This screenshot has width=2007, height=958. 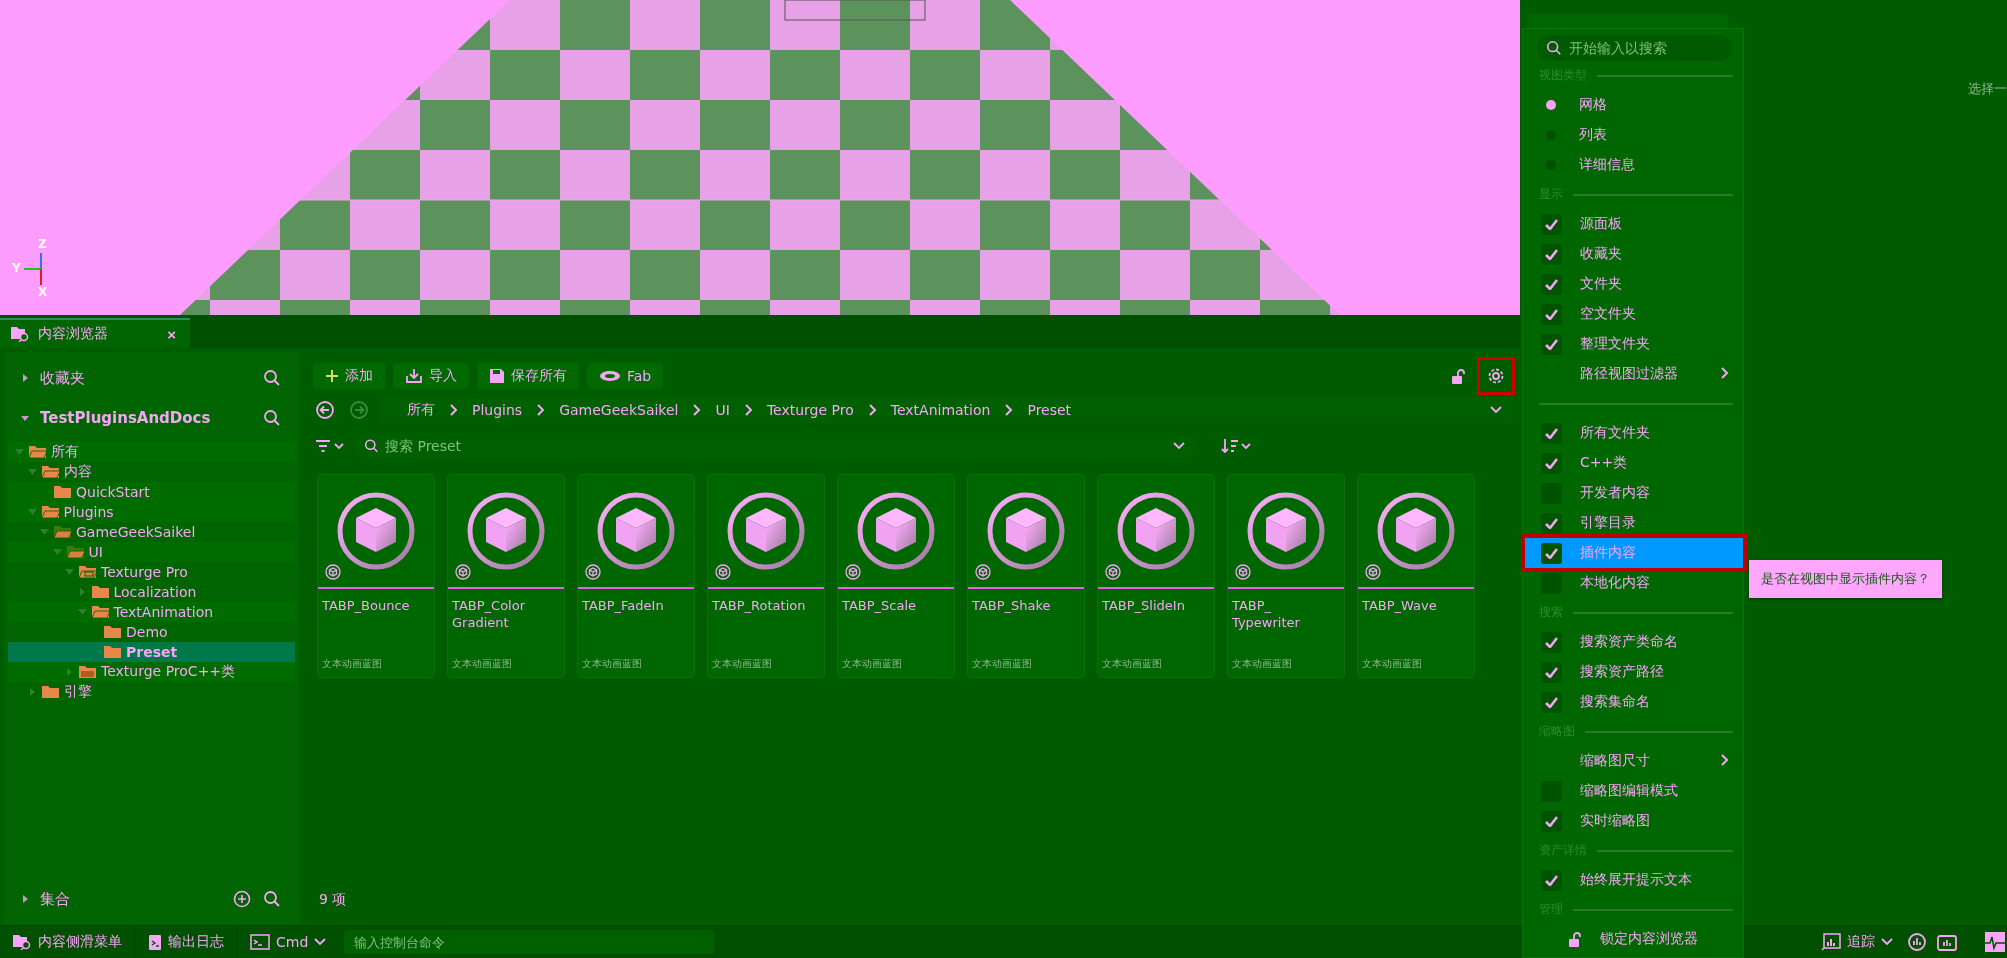 I want to click on menu-item: 网格, so click(x=1631, y=105).